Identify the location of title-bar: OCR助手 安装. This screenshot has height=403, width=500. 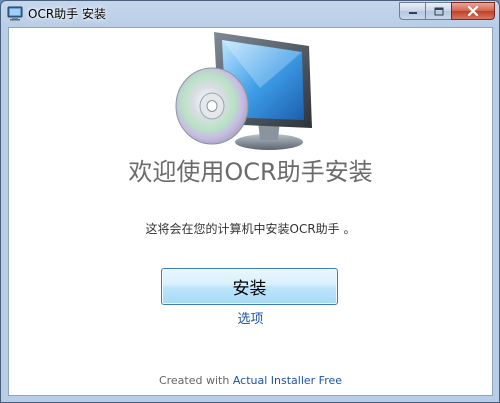
(250, 14).